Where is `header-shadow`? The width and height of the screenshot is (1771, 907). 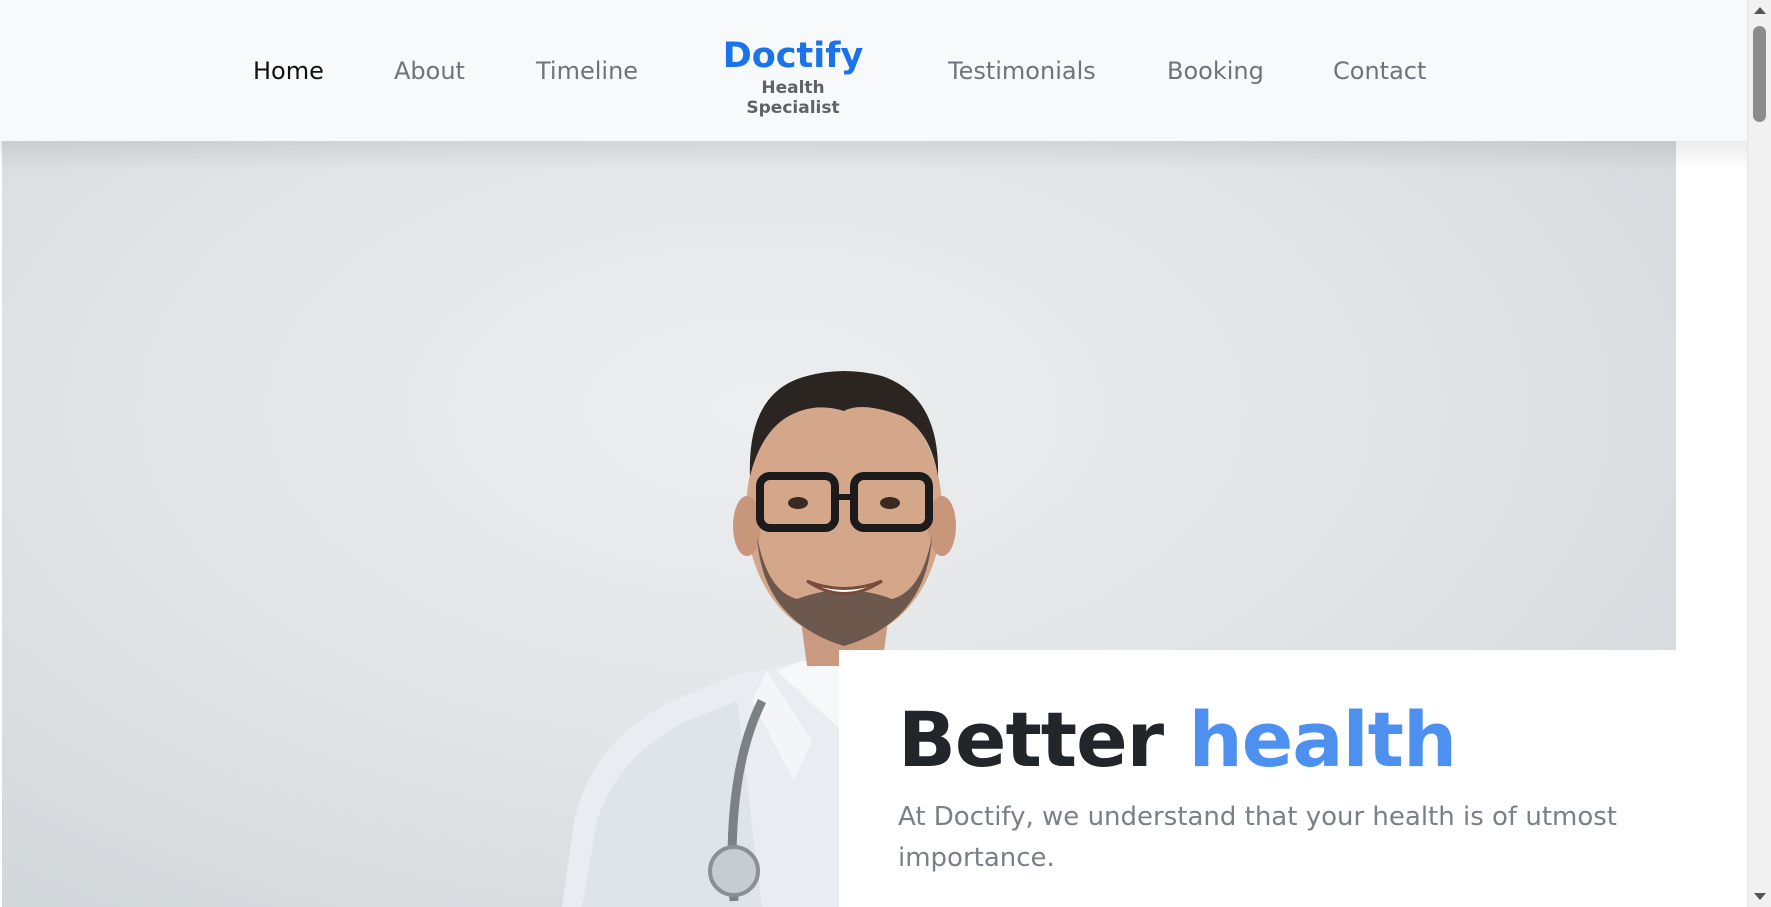 header-shadow is located at coordinates (873, 156).